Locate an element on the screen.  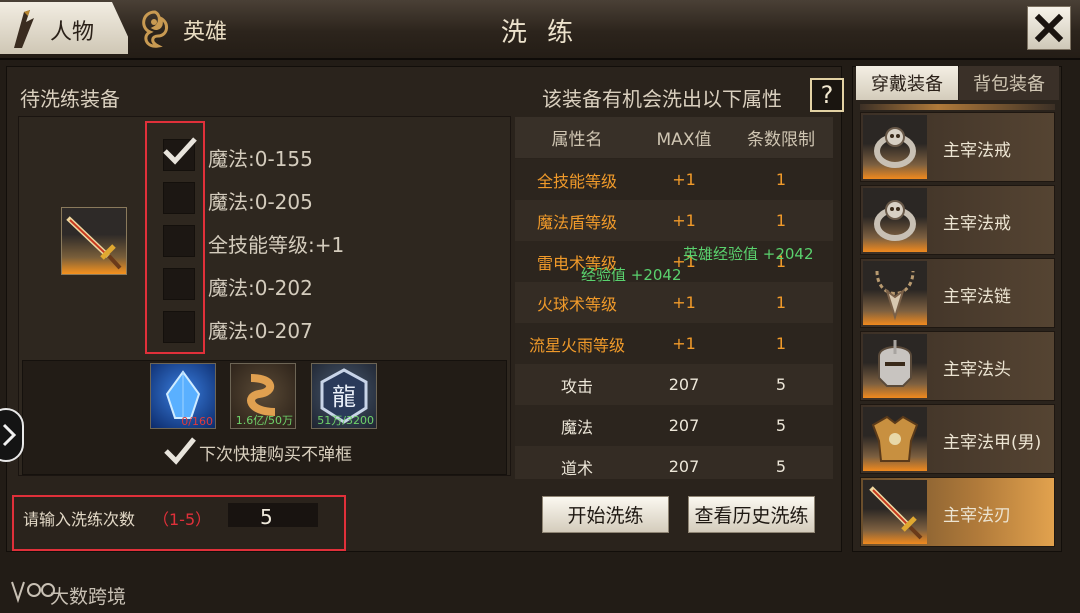
table-row: 魔法 207 5 is located at coordinates (674, 425).